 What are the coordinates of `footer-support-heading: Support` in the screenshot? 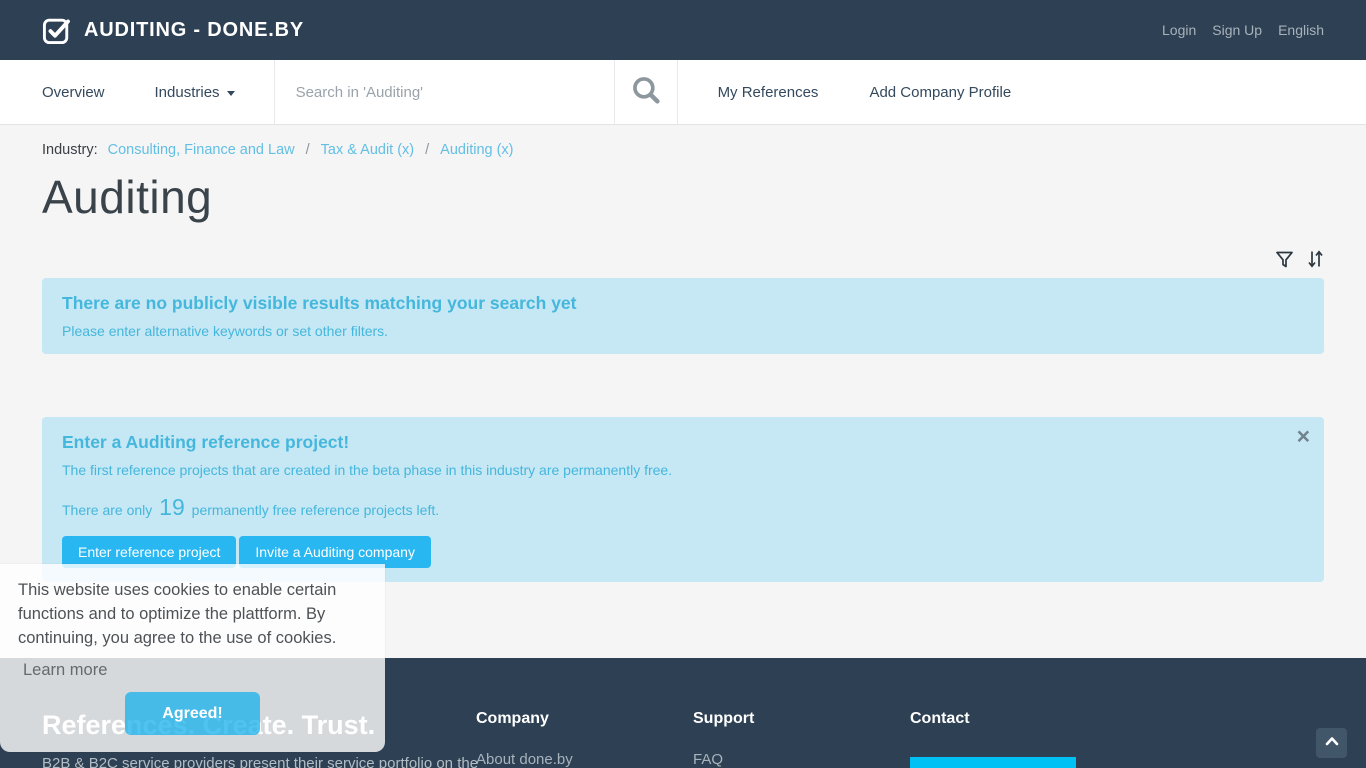 It's located at (724, 718).